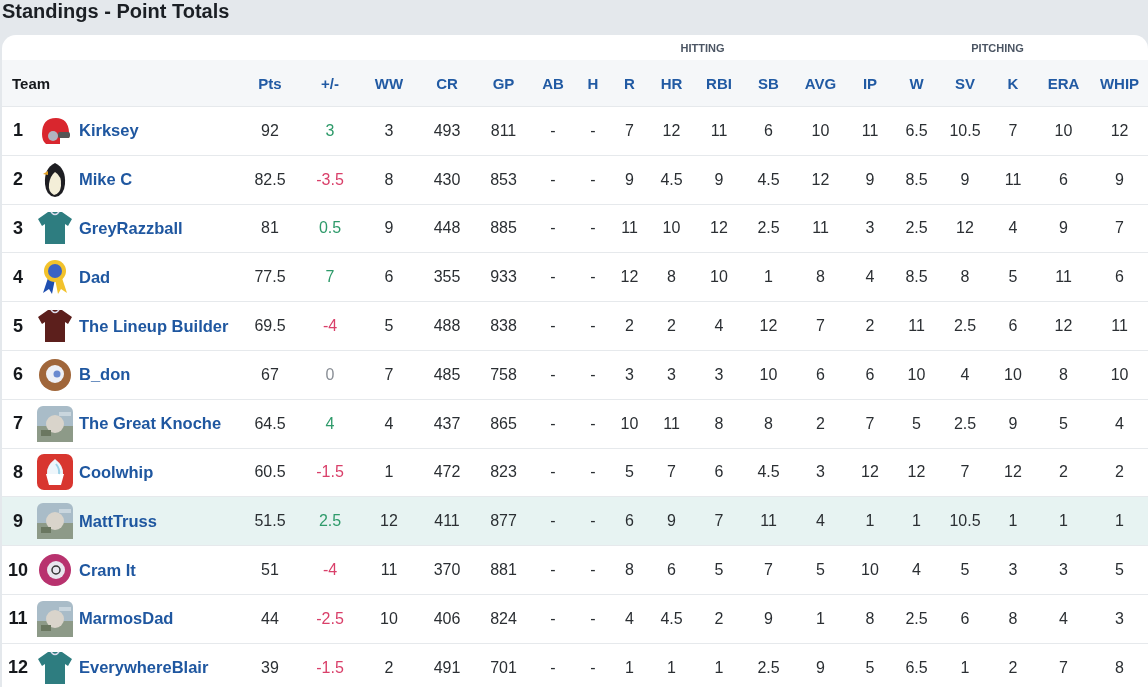 The width and height of the screenshot is (1148, 687). I want to click on column-header: IP, so click(870, 83).